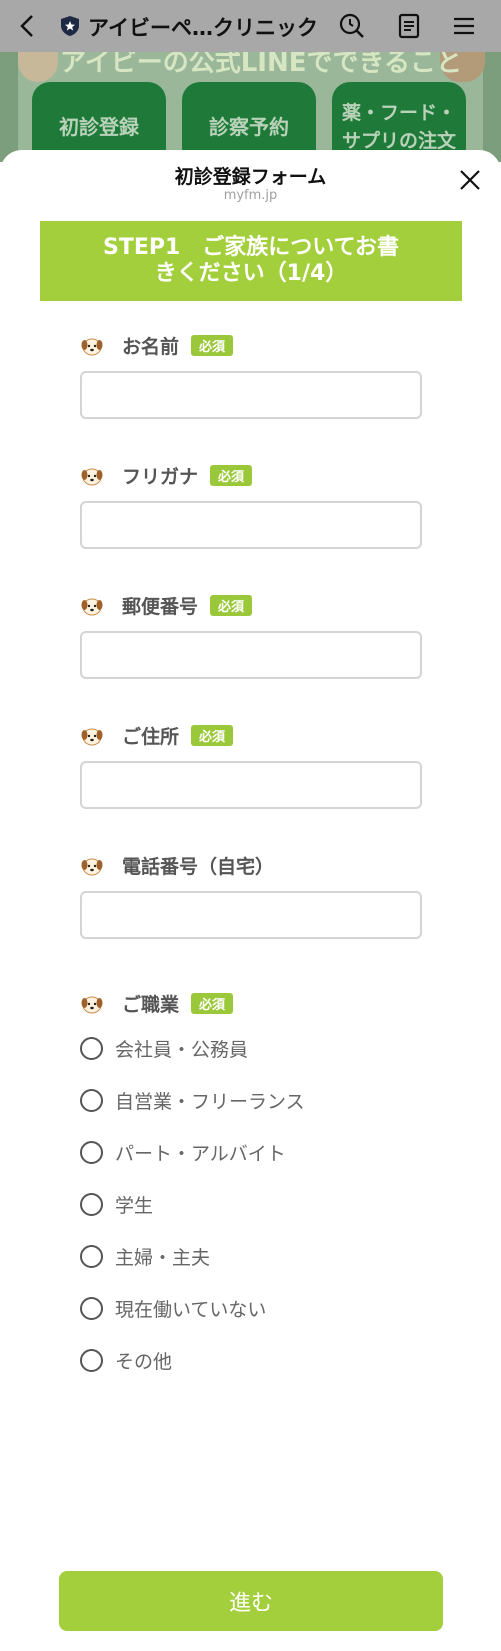  I want to click on occupation-option: 現在働いていない, so click(173, 1308).